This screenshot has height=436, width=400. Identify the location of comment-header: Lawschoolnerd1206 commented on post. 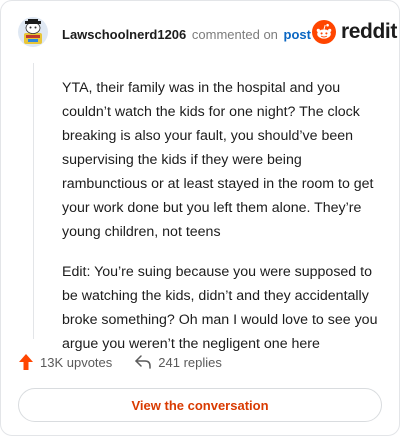
(186, 34).